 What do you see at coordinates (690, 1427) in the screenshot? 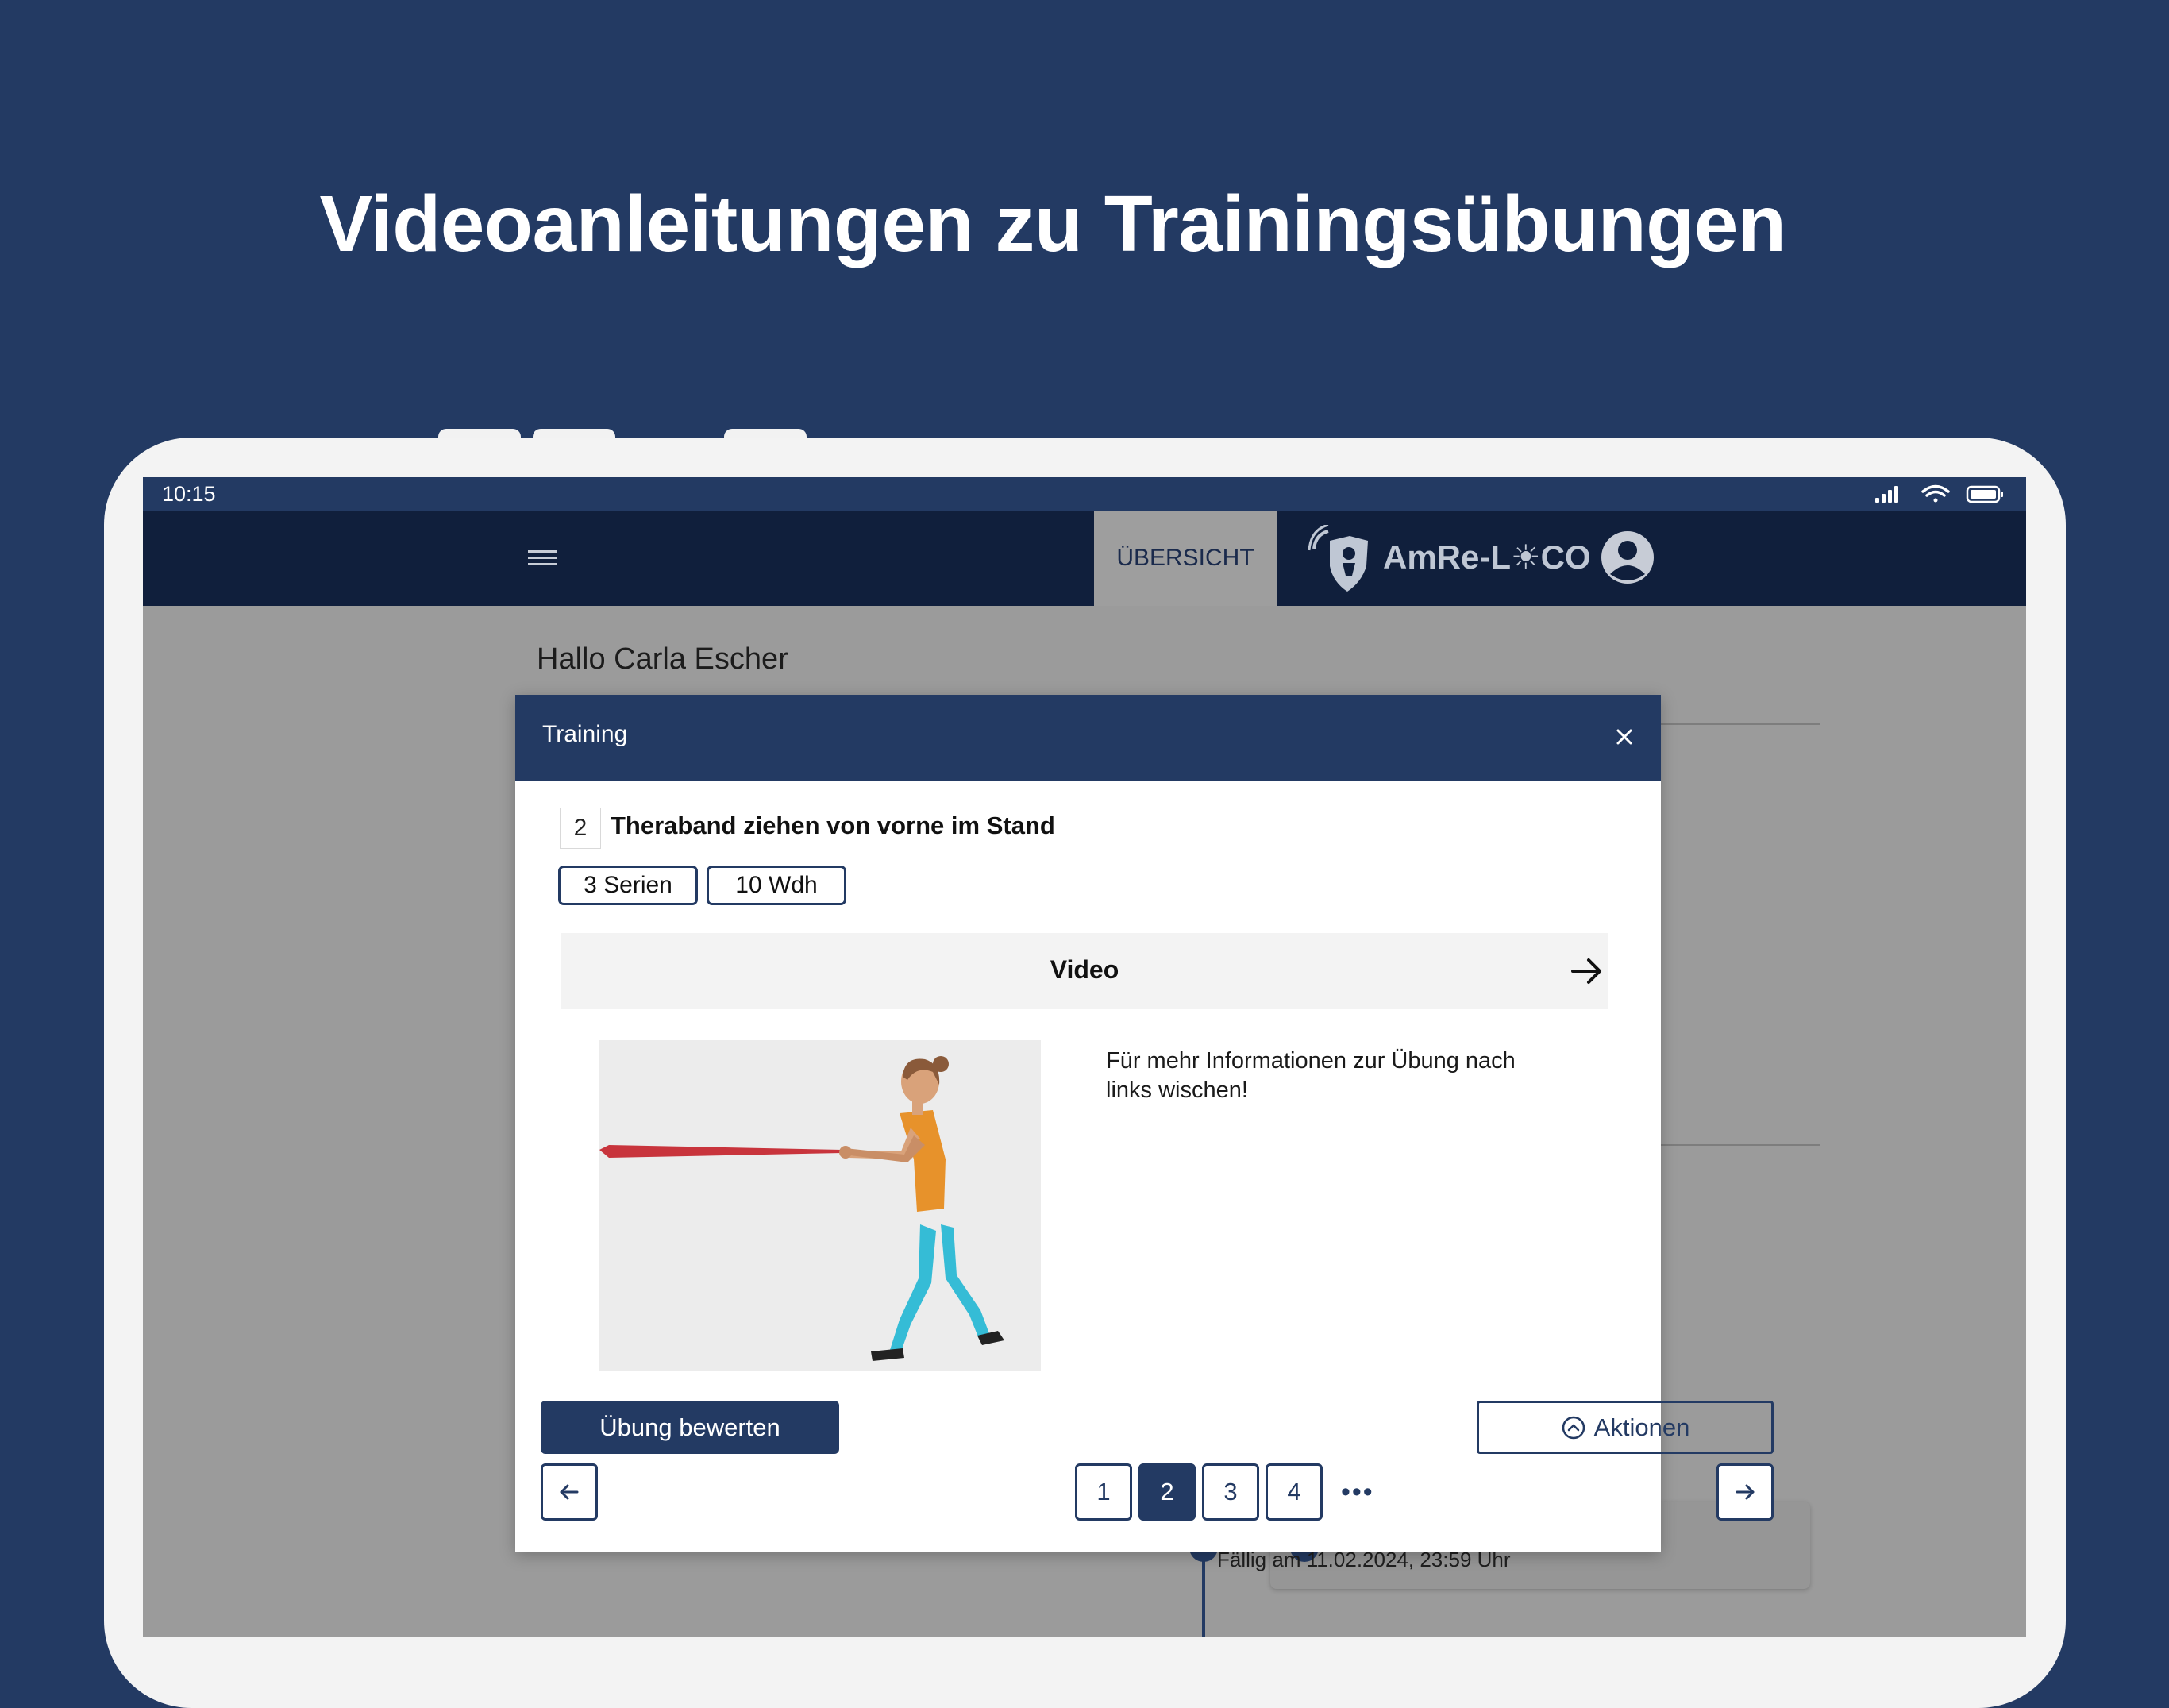
I see `rate-exercise-button: Übung bewerten` at bounding box center [690, 1427].